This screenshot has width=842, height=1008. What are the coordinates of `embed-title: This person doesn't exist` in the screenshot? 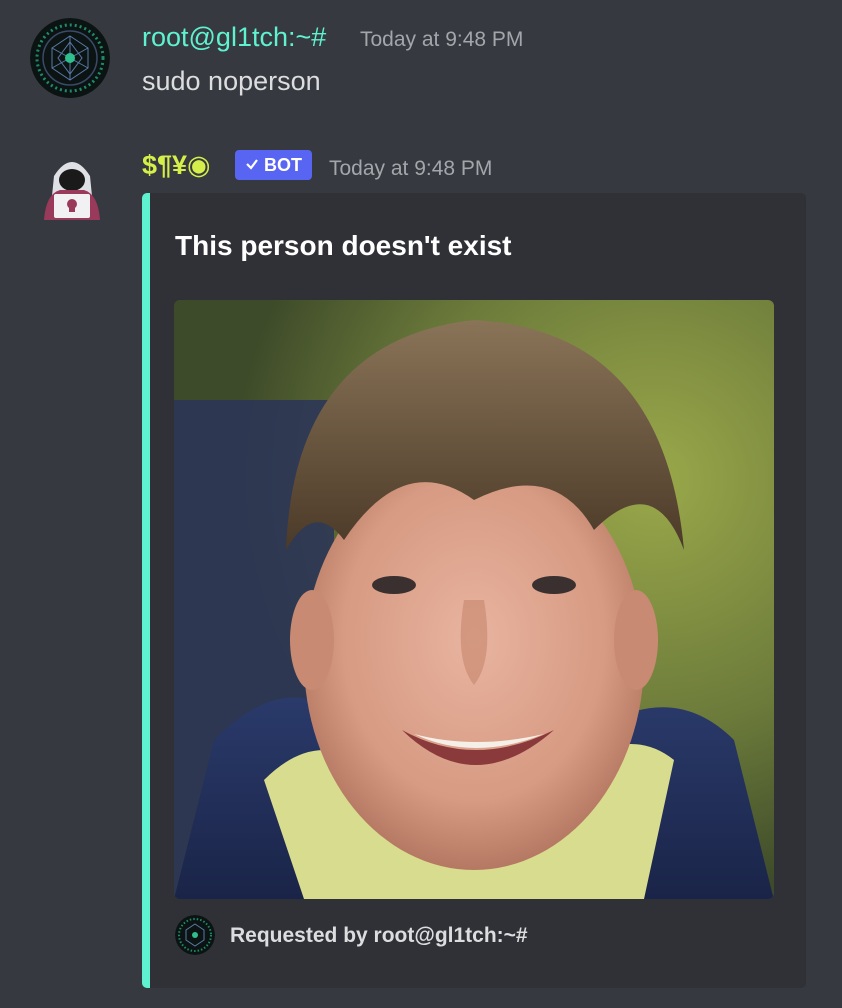 It's located at (343, 245).